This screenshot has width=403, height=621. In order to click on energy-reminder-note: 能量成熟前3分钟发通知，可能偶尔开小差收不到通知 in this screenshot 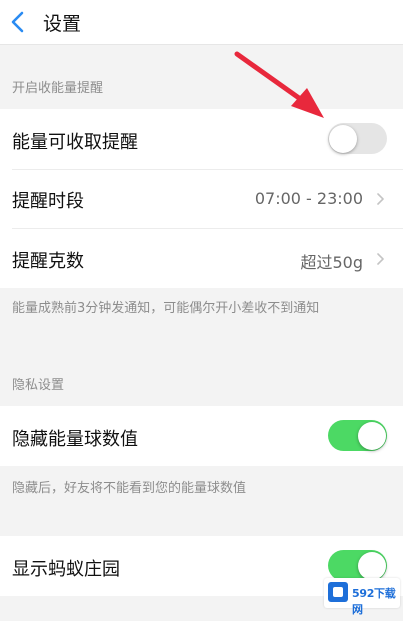, I will do `click(166, 308)`.